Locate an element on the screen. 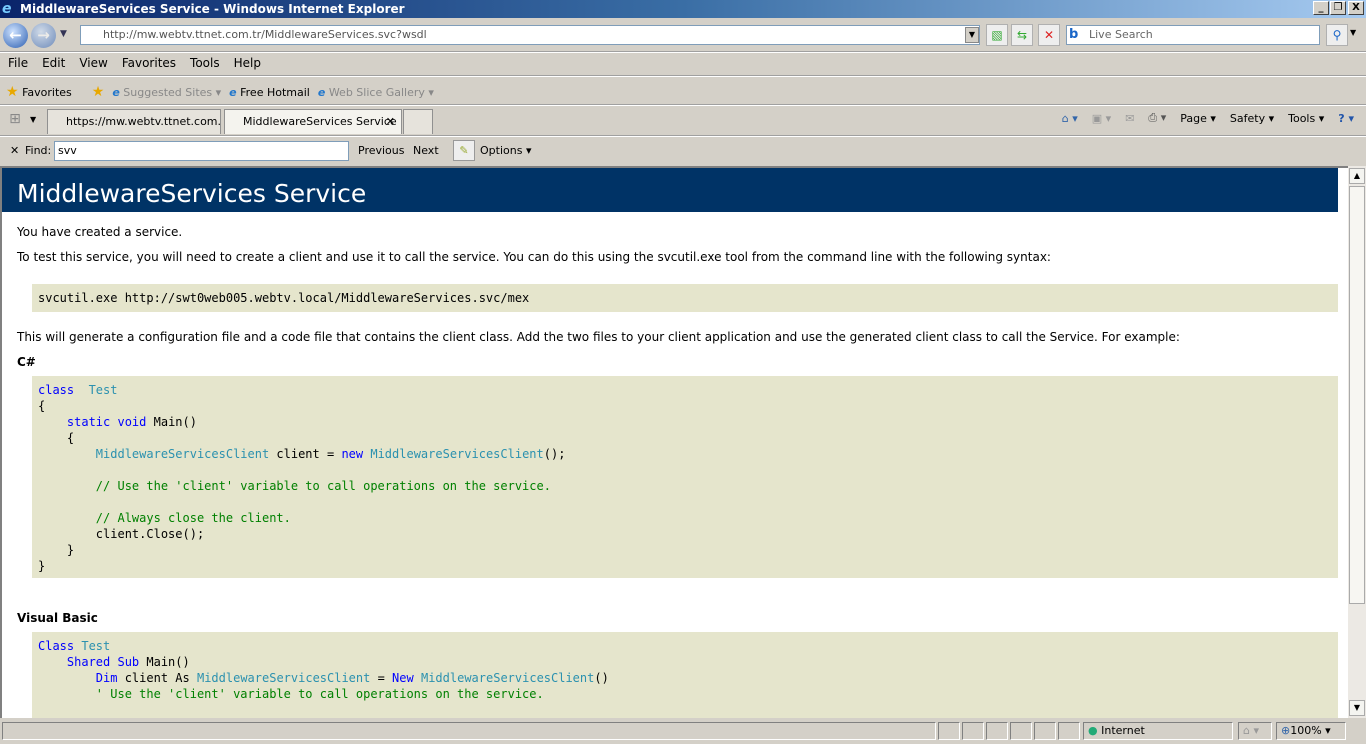  scroll-thumb is located at coordinates (1357, 395).